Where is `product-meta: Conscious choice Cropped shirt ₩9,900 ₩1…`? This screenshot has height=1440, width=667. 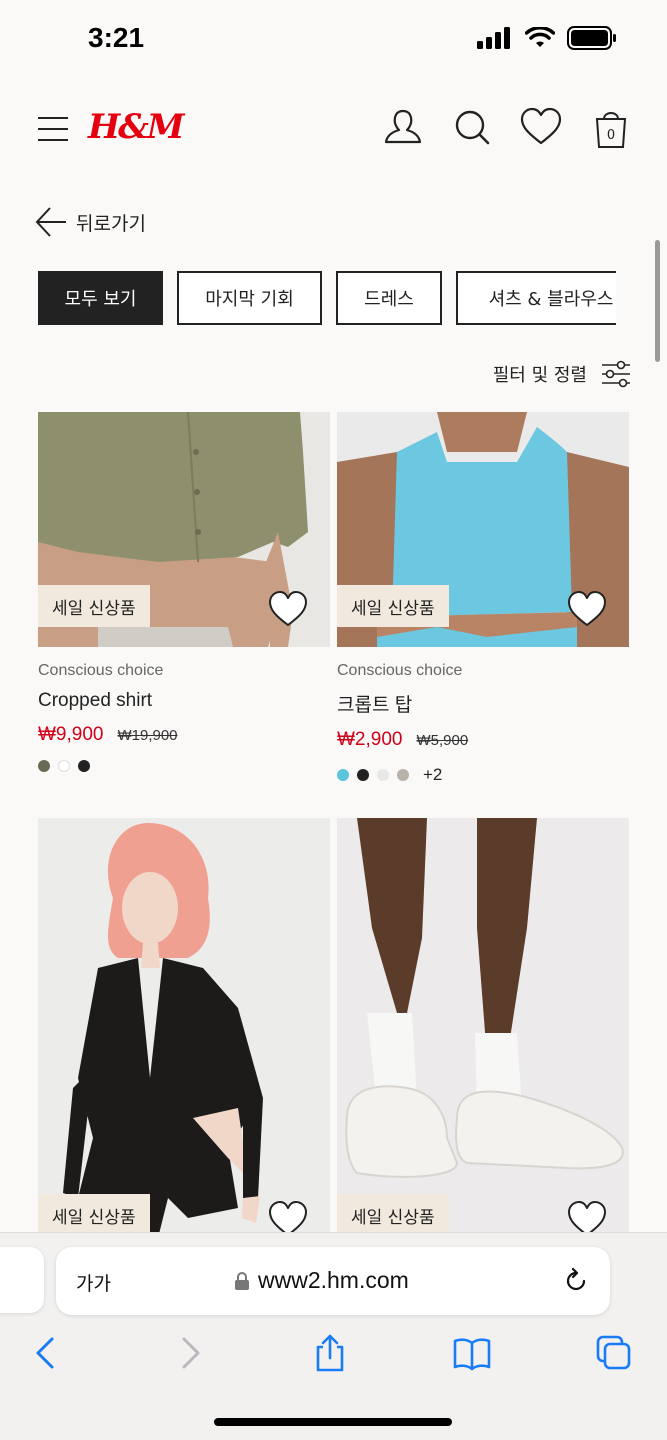
product-meta: Conscious choice Cropped shirt ₩9,900 ₩1… is located at coordinates (108, 717).